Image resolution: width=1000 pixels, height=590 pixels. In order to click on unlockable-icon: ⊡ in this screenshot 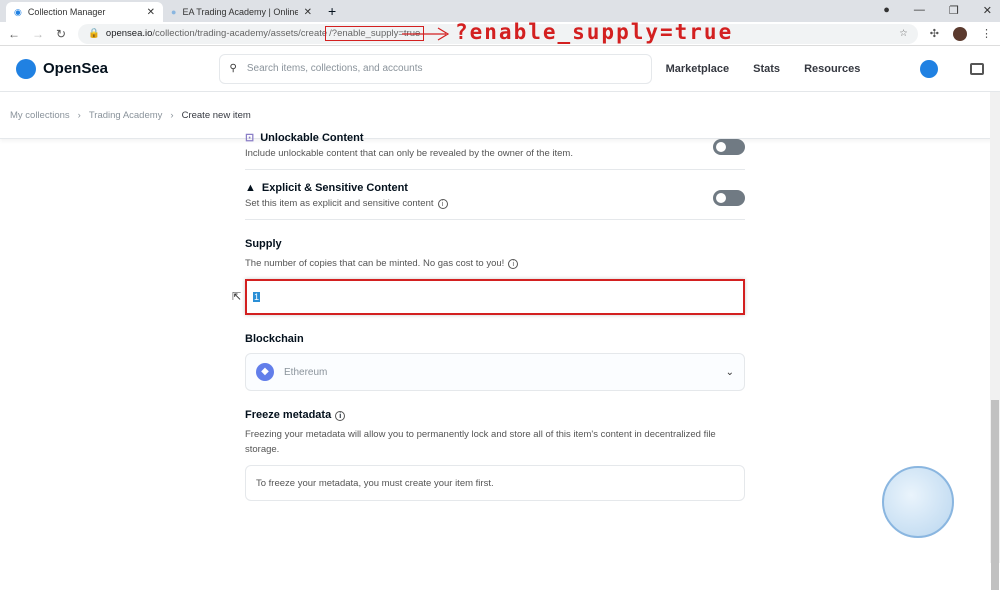, I will do `click(250, 138)`.